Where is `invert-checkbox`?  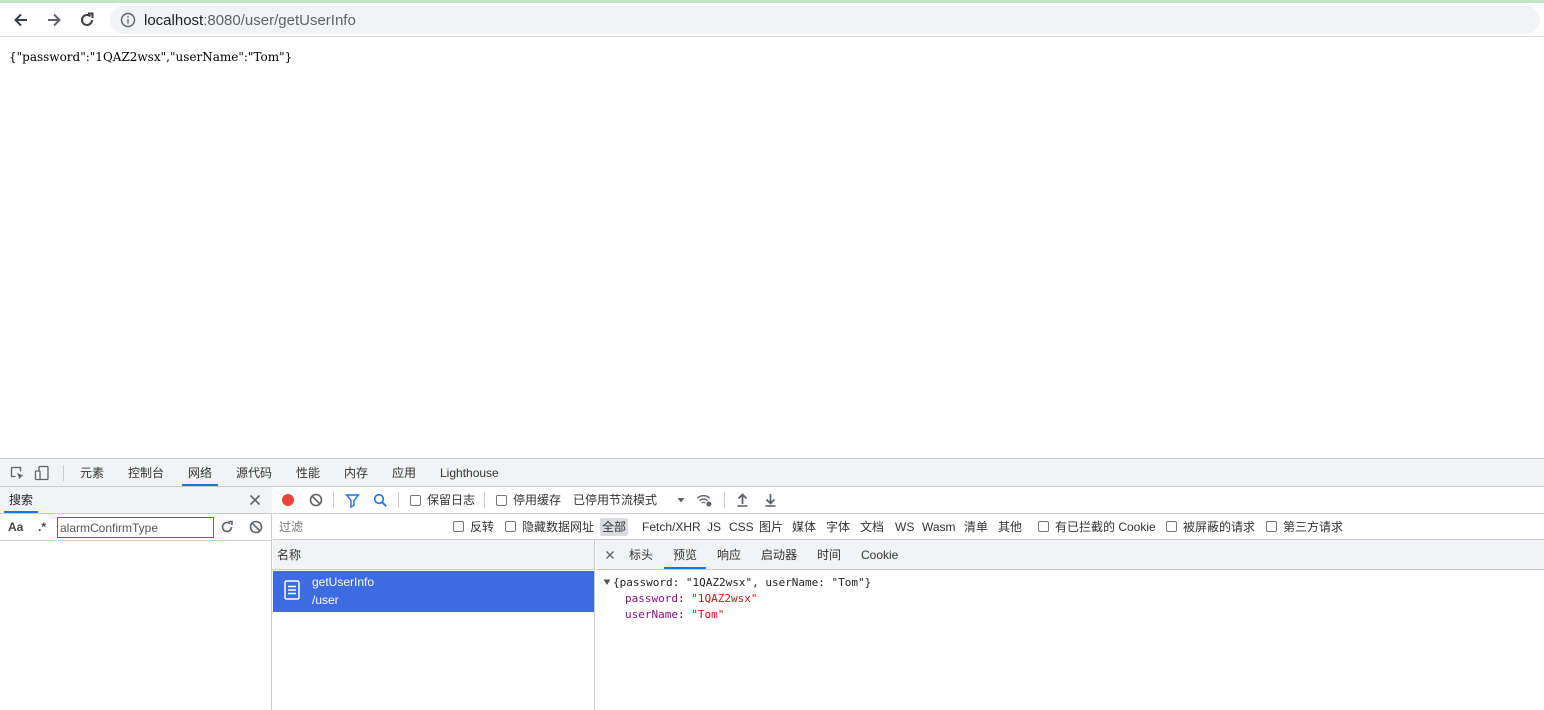
invert-checkbox is located at coordinates (458, 526).